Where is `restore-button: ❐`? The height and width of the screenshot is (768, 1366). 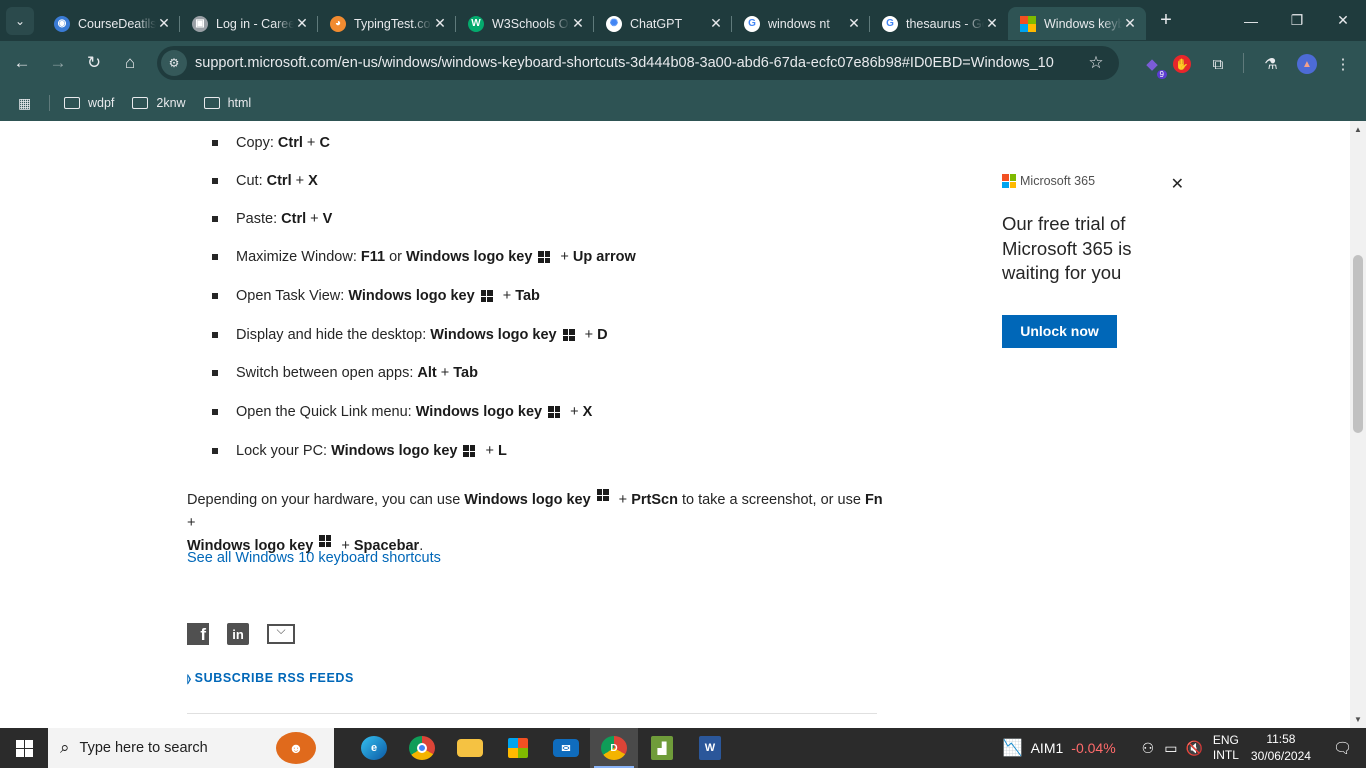 restore-button: ❐ is located at coordinates (1297, 20).